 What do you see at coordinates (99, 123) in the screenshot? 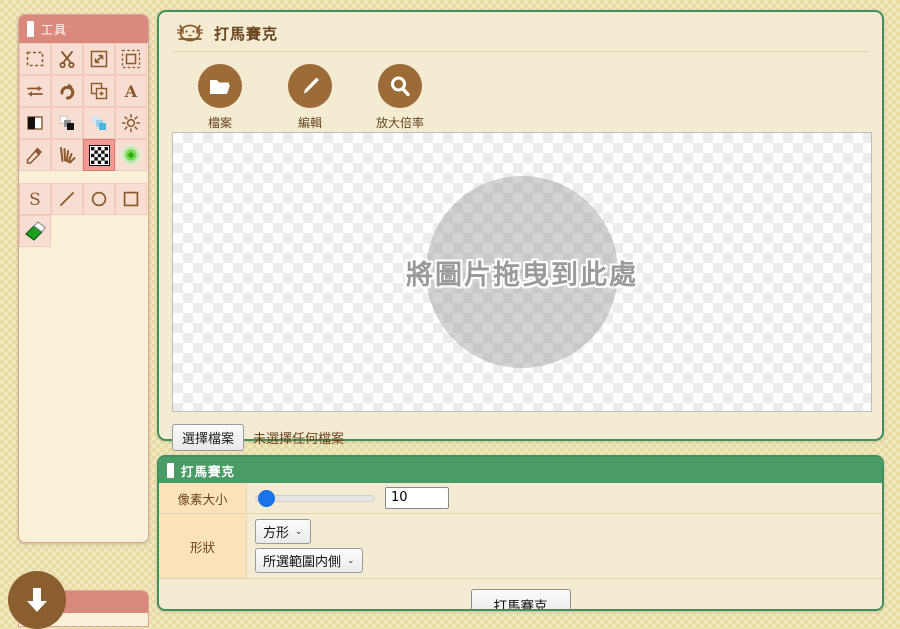
I see `colorize-icon` at bounding box center [99, 123].